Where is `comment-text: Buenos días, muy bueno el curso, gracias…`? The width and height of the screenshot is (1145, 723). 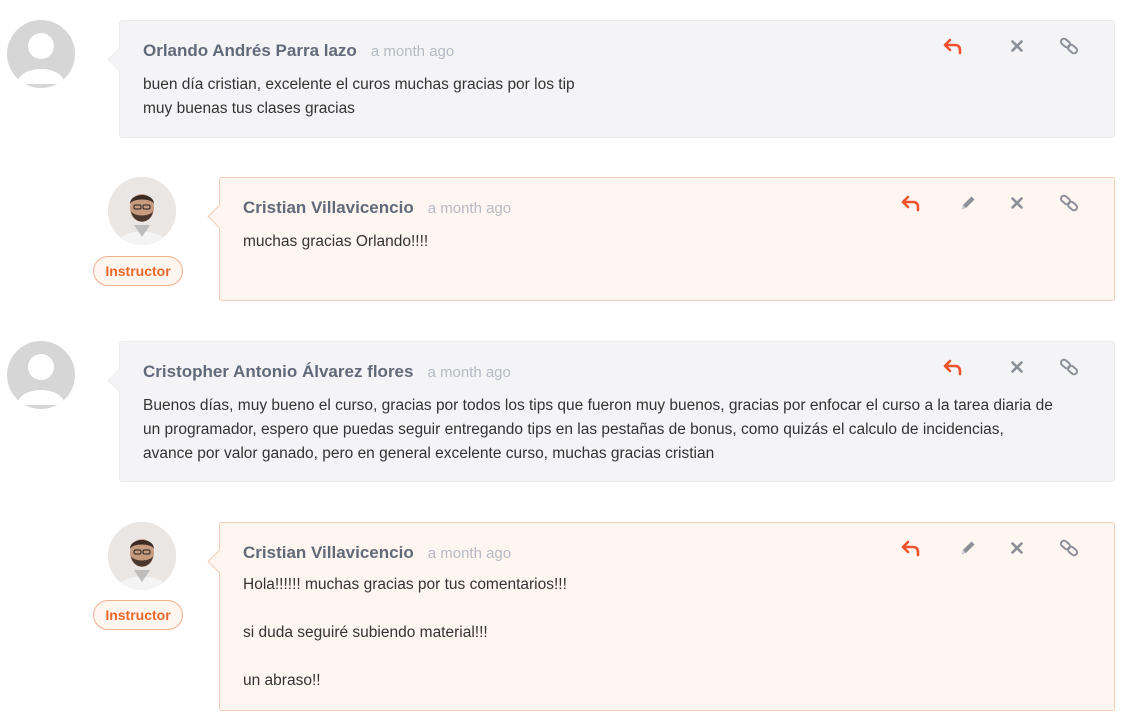
comment-text: Buenos días, muy bueno el curso, gracias… is located at coordinates (598, 430).